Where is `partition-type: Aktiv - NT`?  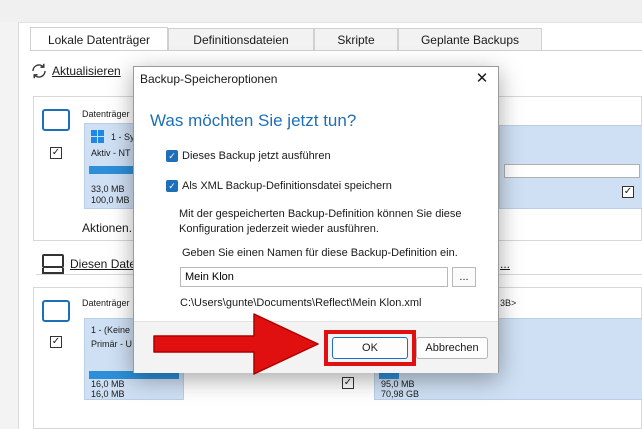 partition-type: Aktiv - NT is located at coordinates (111, 153).